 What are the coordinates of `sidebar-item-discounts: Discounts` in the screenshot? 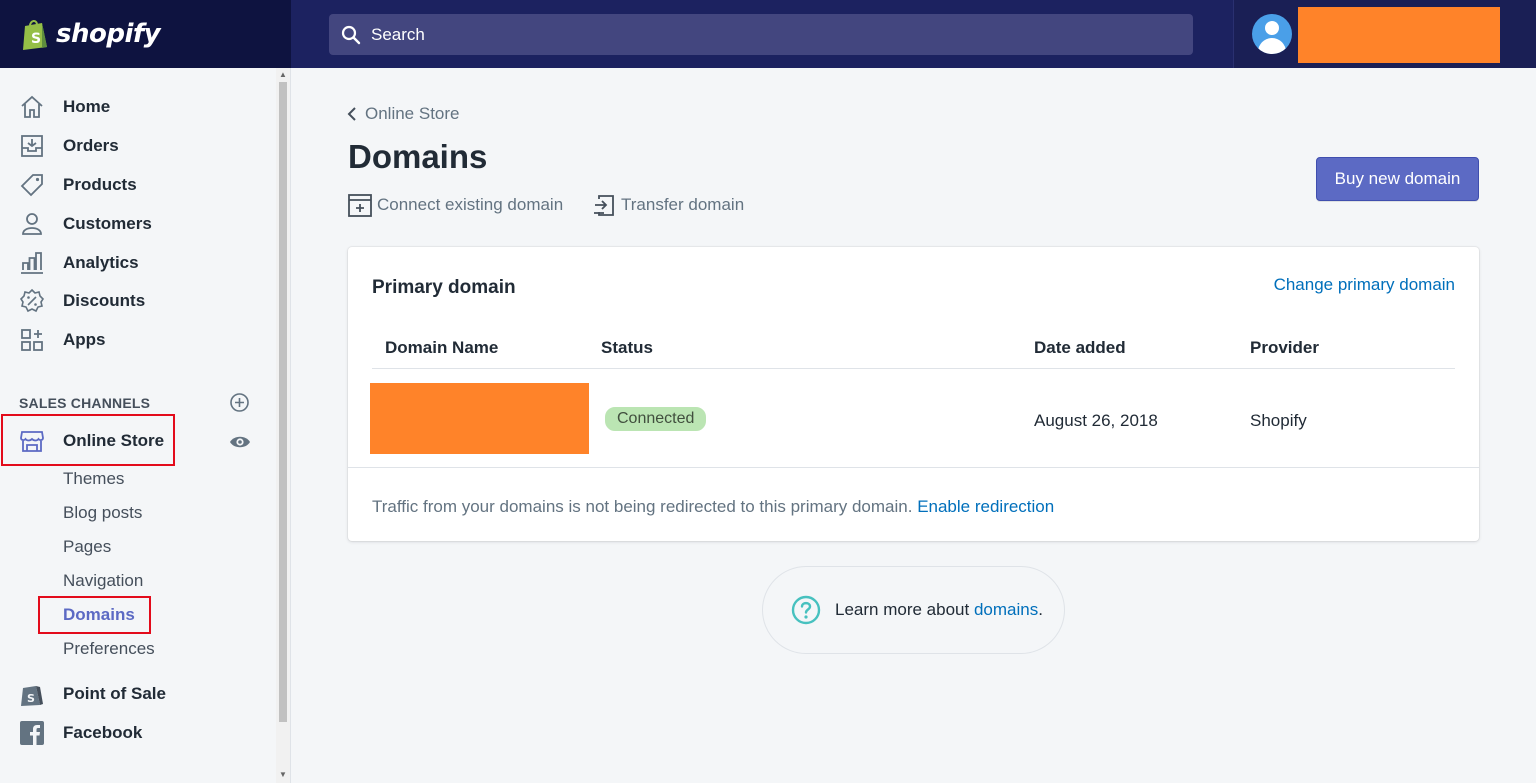 It's located at (81, 301).